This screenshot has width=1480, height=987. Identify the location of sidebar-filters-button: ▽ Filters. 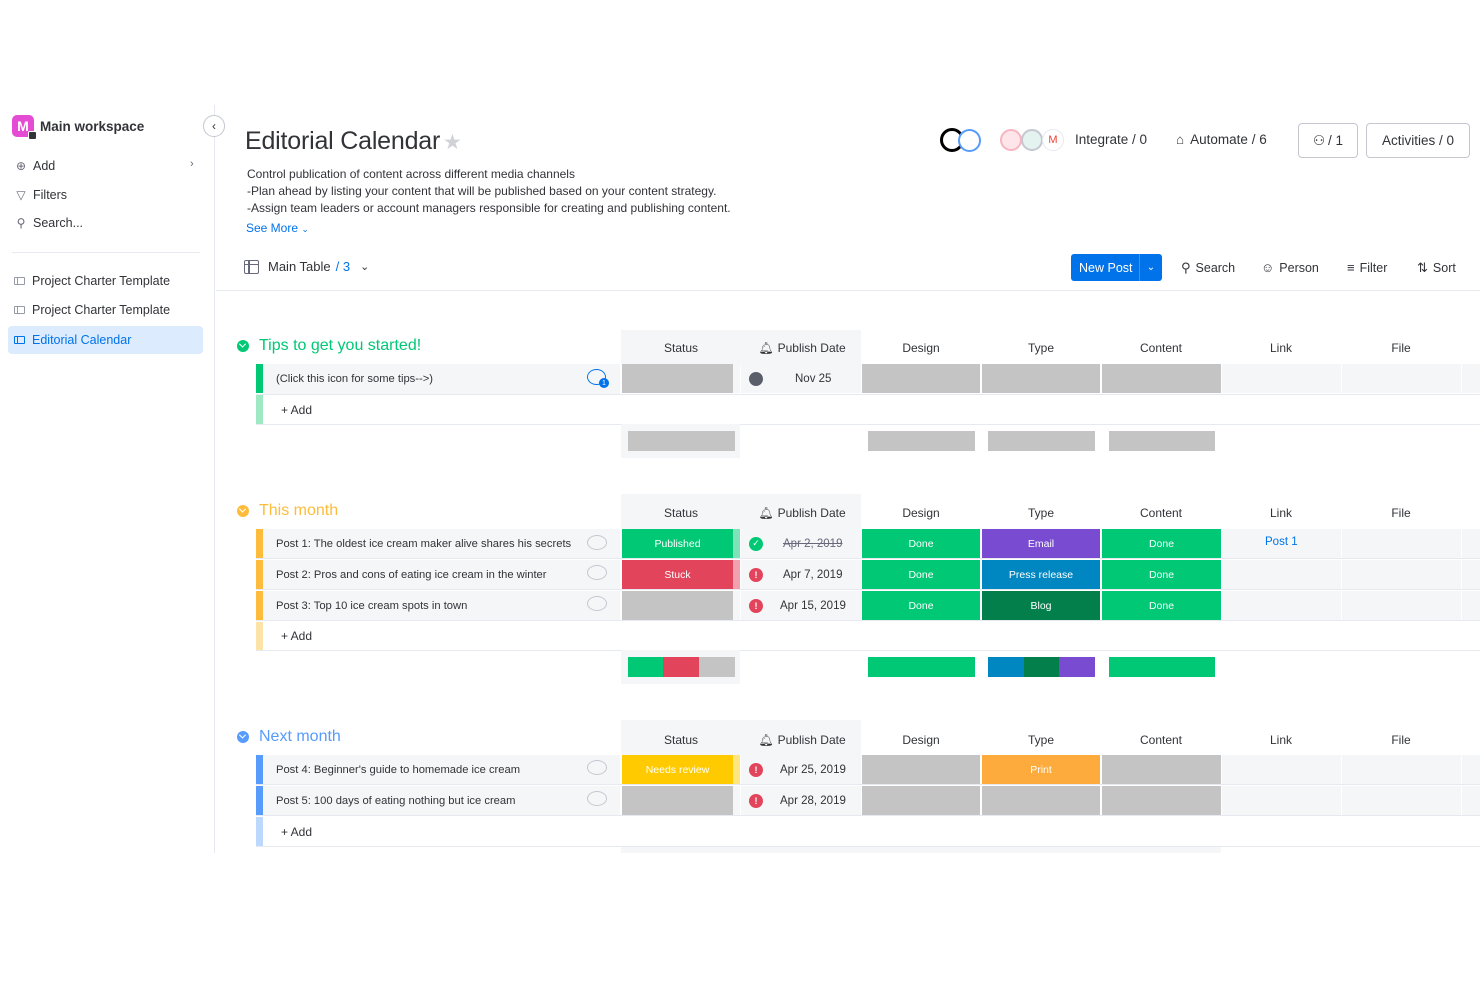
(40, 195).